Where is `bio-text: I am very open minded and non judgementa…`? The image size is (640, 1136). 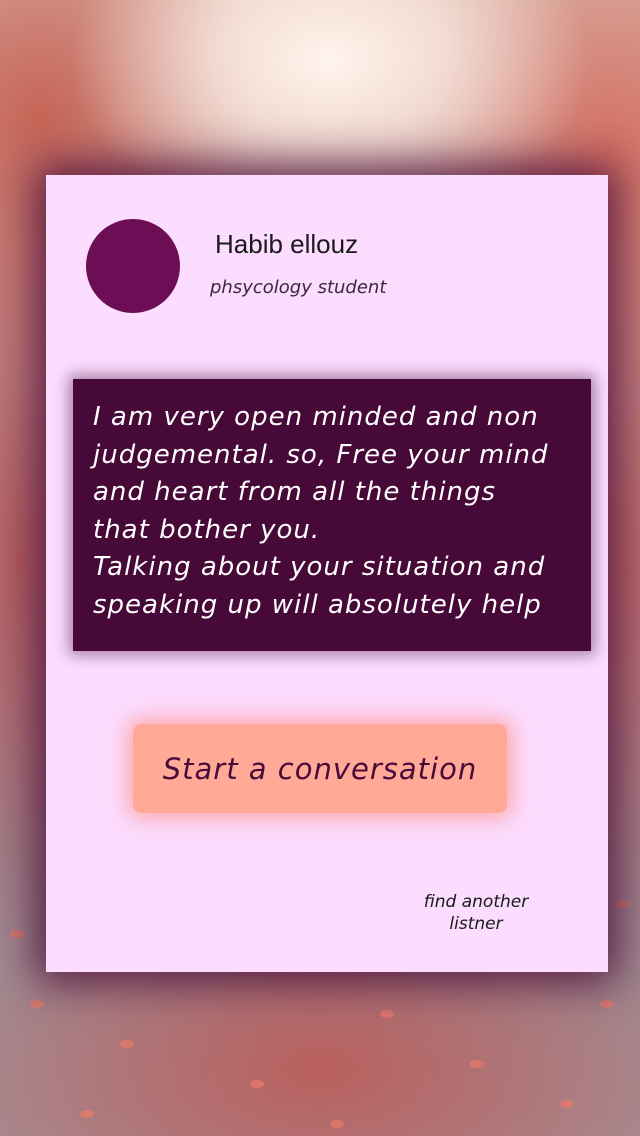 bio-text: I am very open minded and non judgementa… is located at coordinates (321, 511).